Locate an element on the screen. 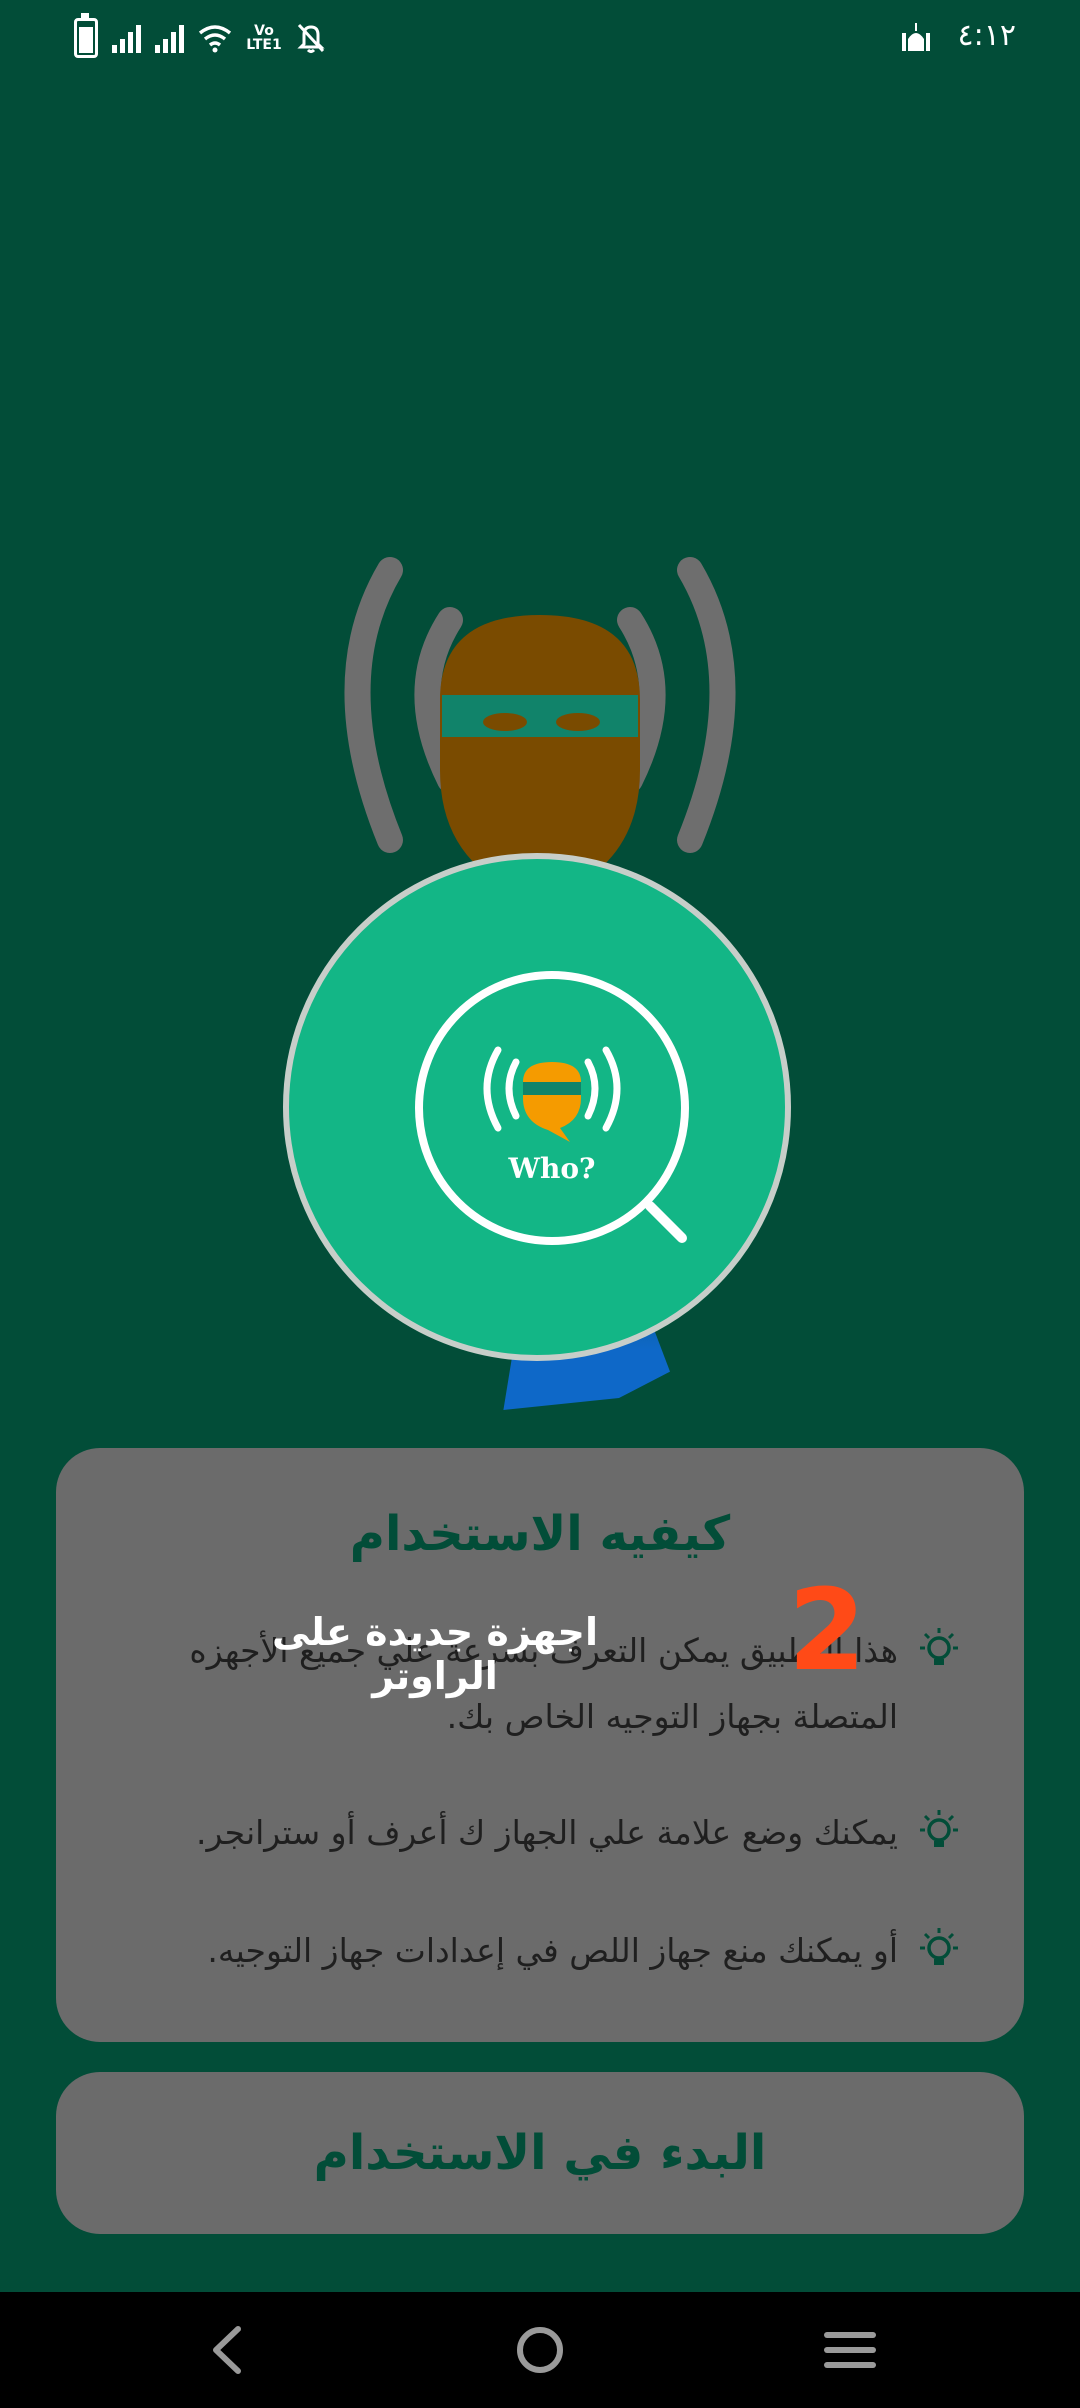 The width and height of the screenshot is (1080, 2408). card-title: كيفيه الاستخدام is located at coordinates (540, 1534).